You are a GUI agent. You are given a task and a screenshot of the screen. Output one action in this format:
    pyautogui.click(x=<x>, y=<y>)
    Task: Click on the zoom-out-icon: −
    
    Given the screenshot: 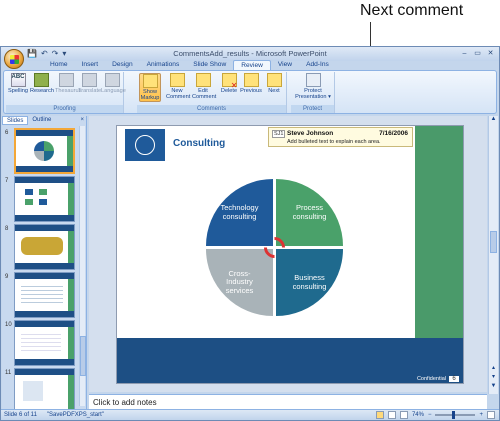 What is the action you would take?
    pyautogui.click(x=430, y=415)
    